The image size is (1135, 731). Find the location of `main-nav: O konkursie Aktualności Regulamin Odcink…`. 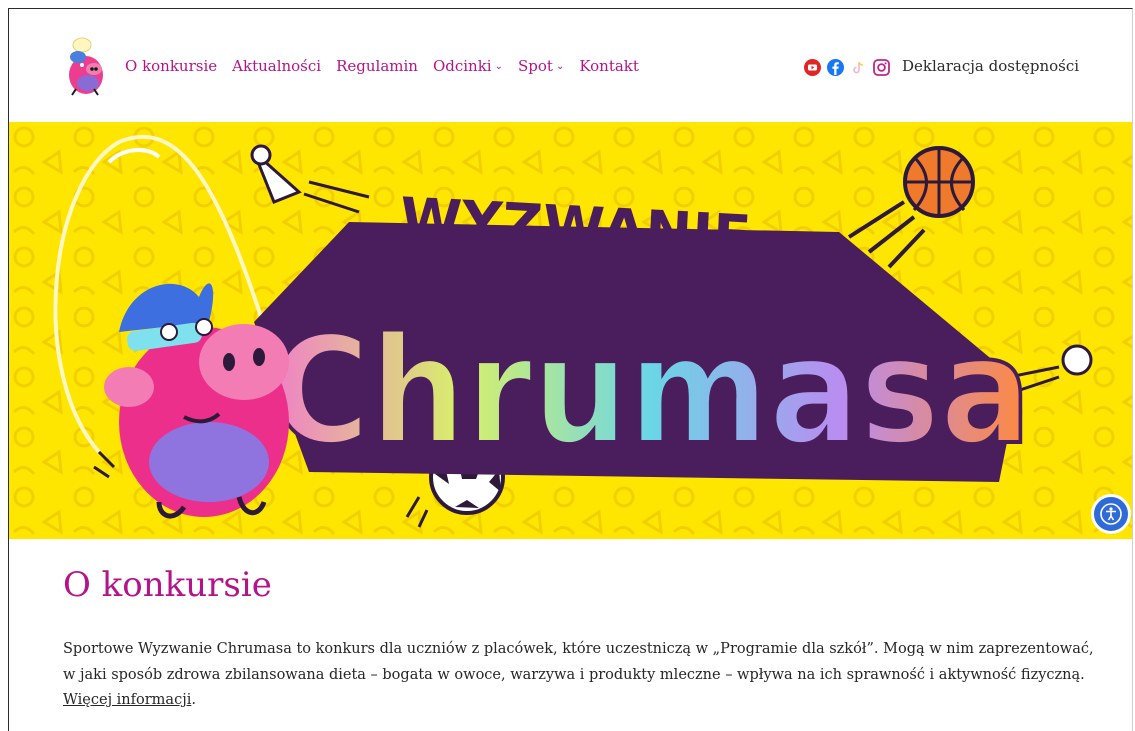

main-nav: O konkursie Aktualności Regulamin Odcink… is located at coordinates (389, 66).